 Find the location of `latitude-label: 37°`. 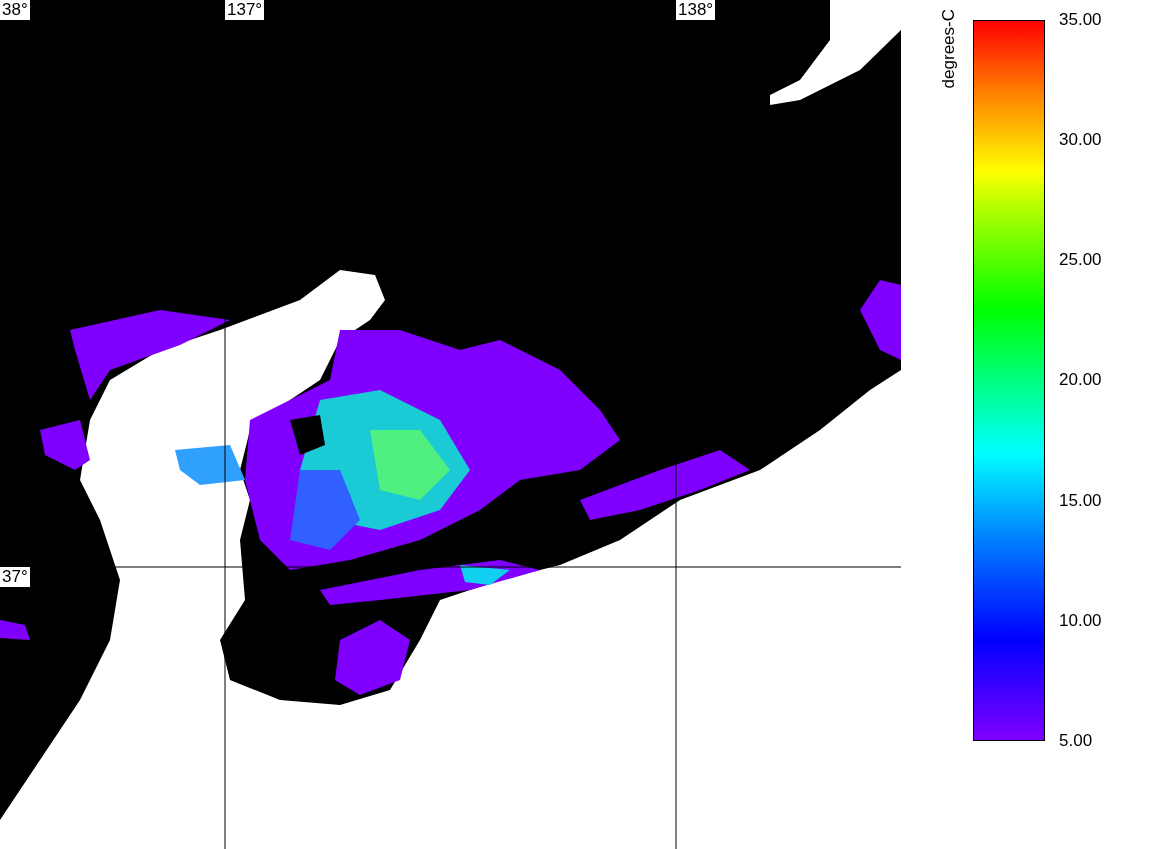

latitude-label: 37° is located at coordinates (15, 577).